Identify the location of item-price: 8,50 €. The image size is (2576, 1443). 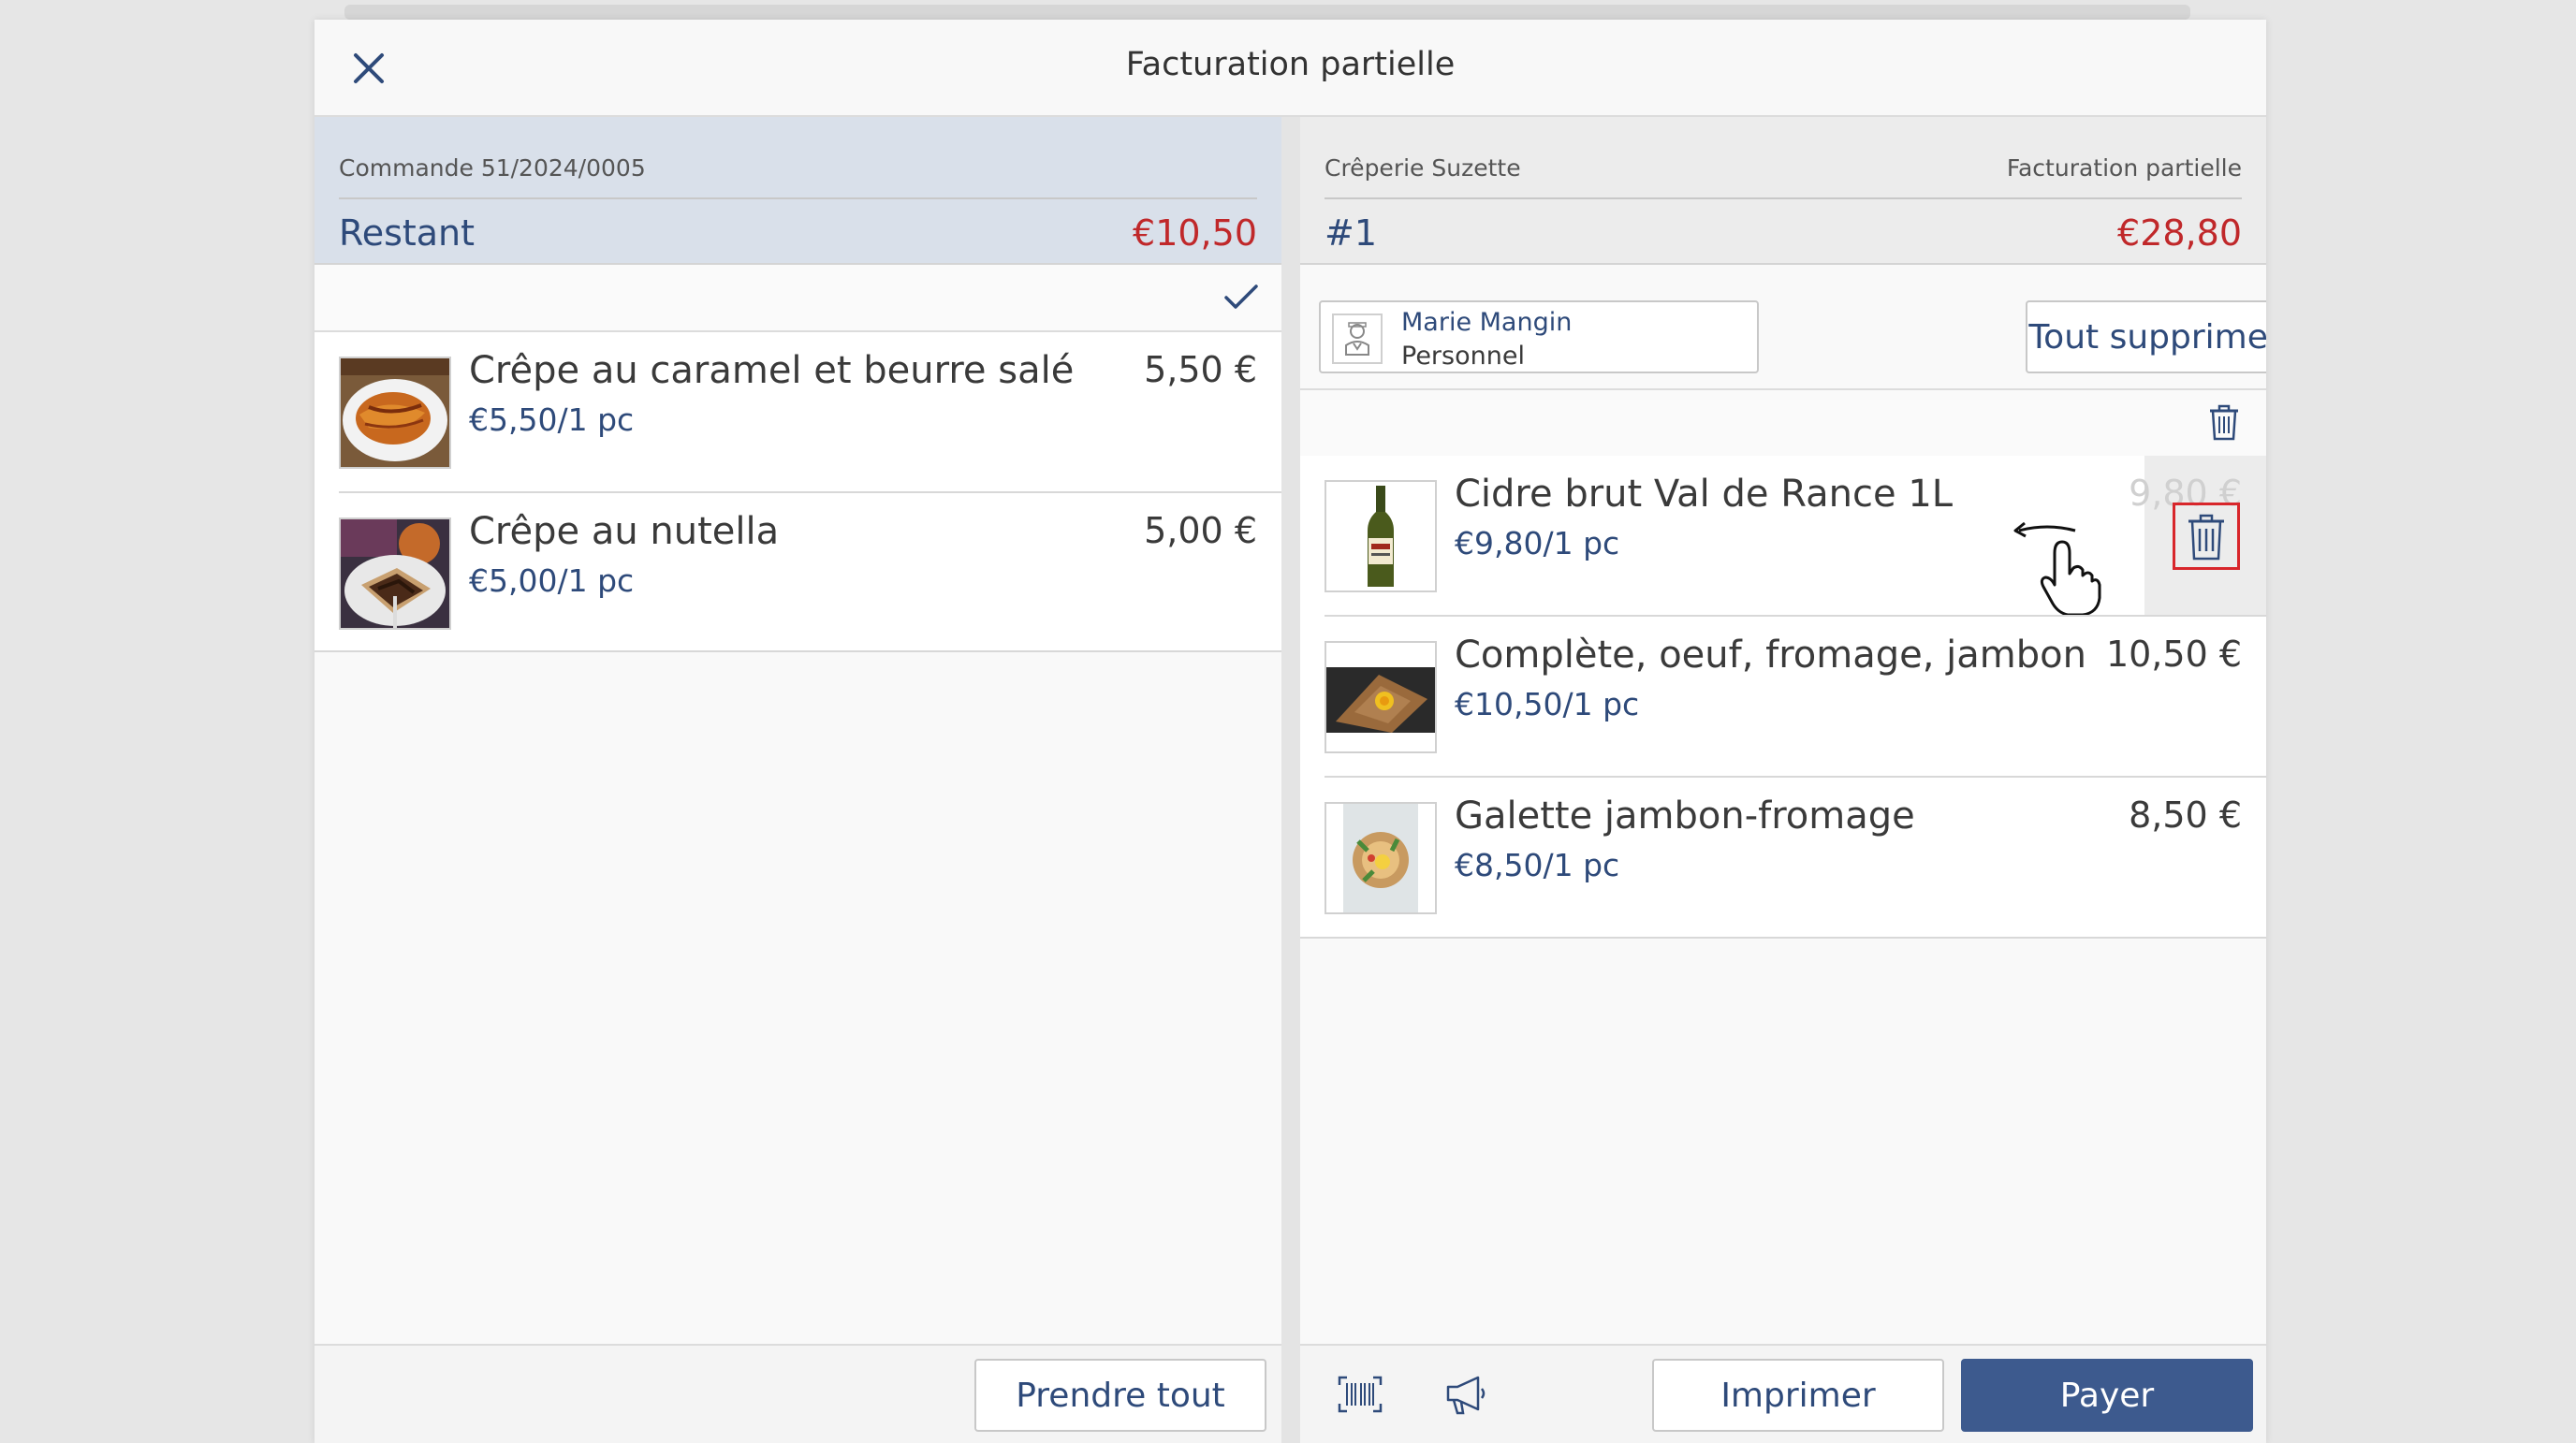
(2185, 815).